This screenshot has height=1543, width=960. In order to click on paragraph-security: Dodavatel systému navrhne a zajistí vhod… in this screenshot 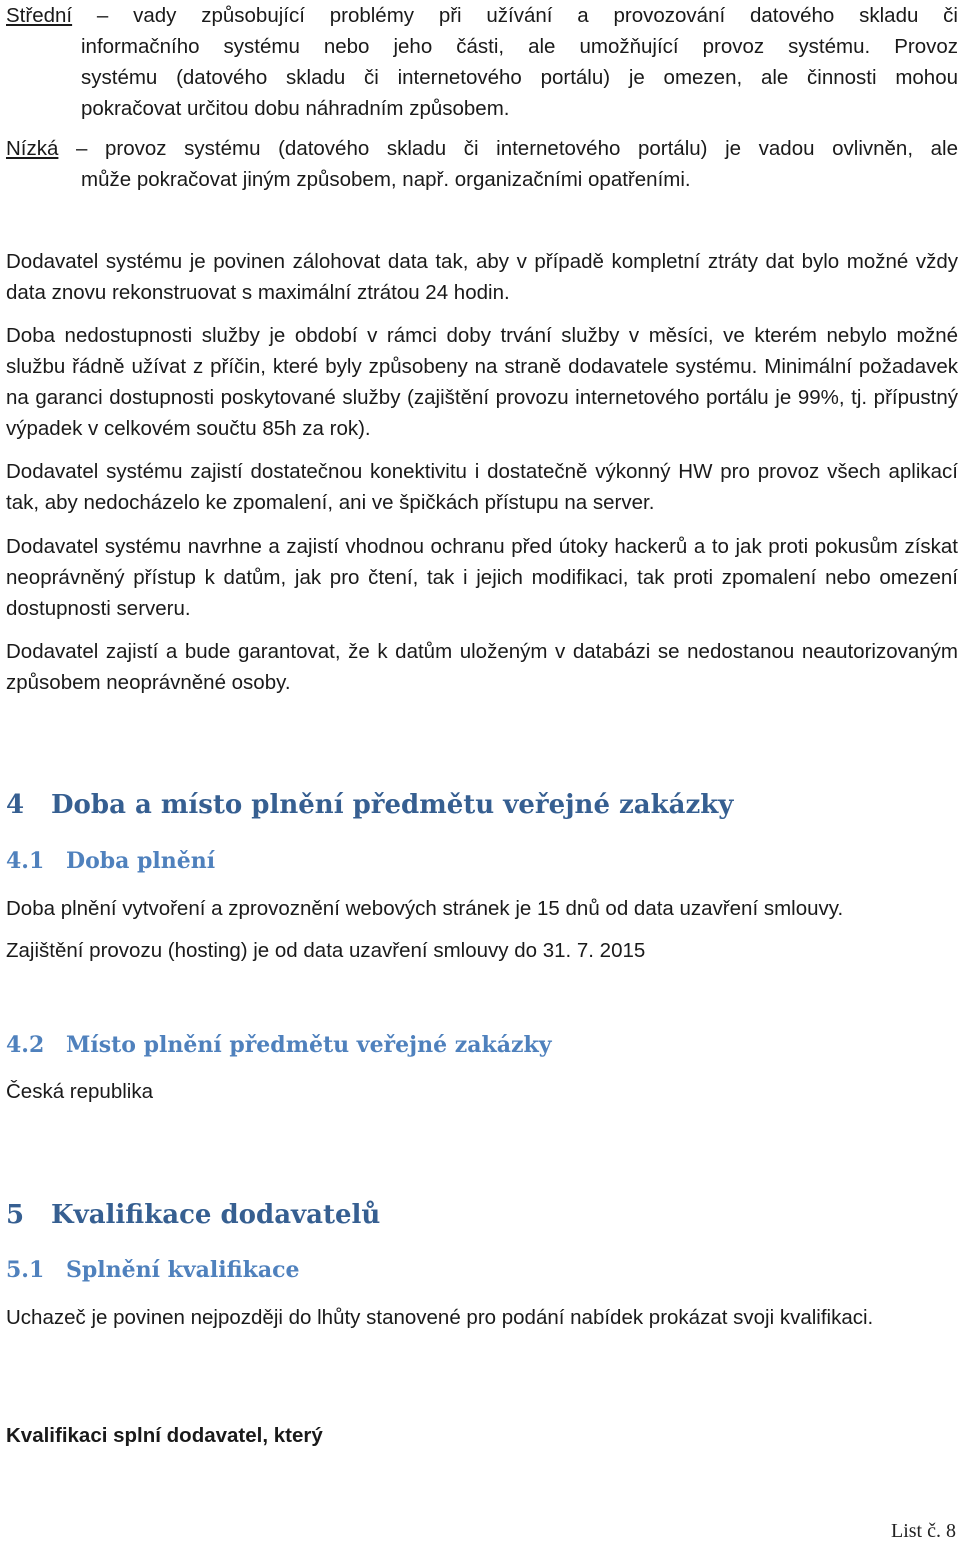, I will do `click(482, 577)`.